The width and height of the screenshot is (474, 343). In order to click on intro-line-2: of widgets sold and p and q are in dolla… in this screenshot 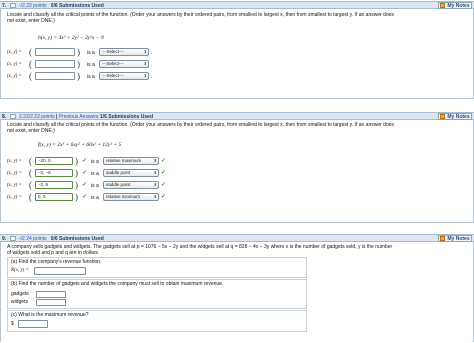, I will do `click(53, 253)`.